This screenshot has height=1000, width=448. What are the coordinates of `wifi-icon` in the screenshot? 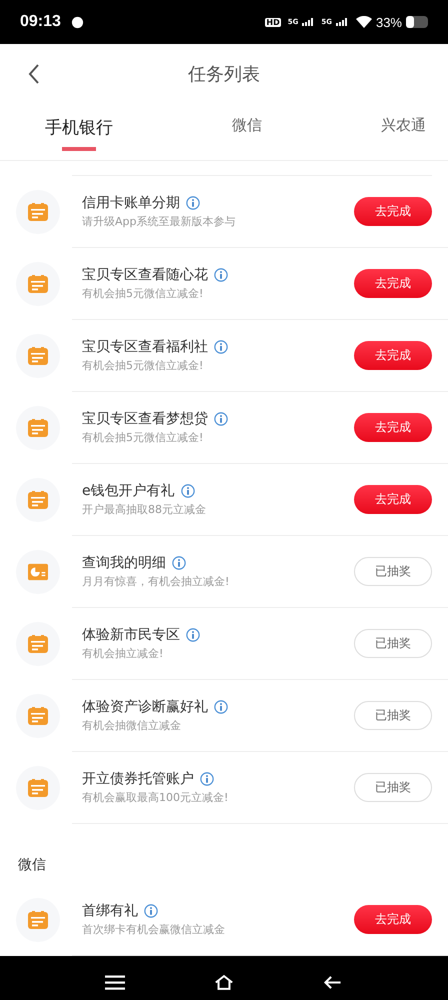 It's located at (364, 22).